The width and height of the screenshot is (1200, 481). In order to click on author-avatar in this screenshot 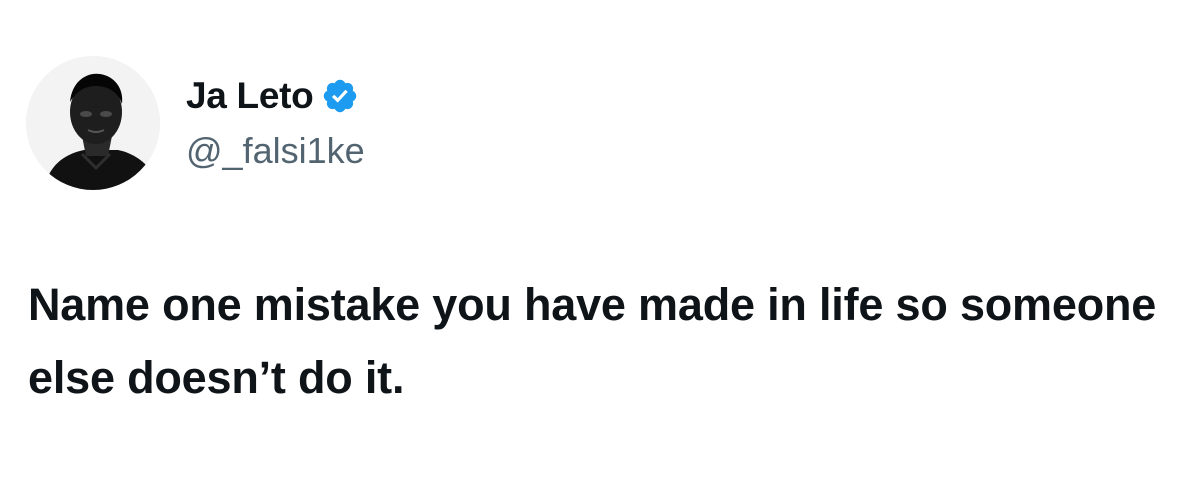, I will do `click(93, 123)`.